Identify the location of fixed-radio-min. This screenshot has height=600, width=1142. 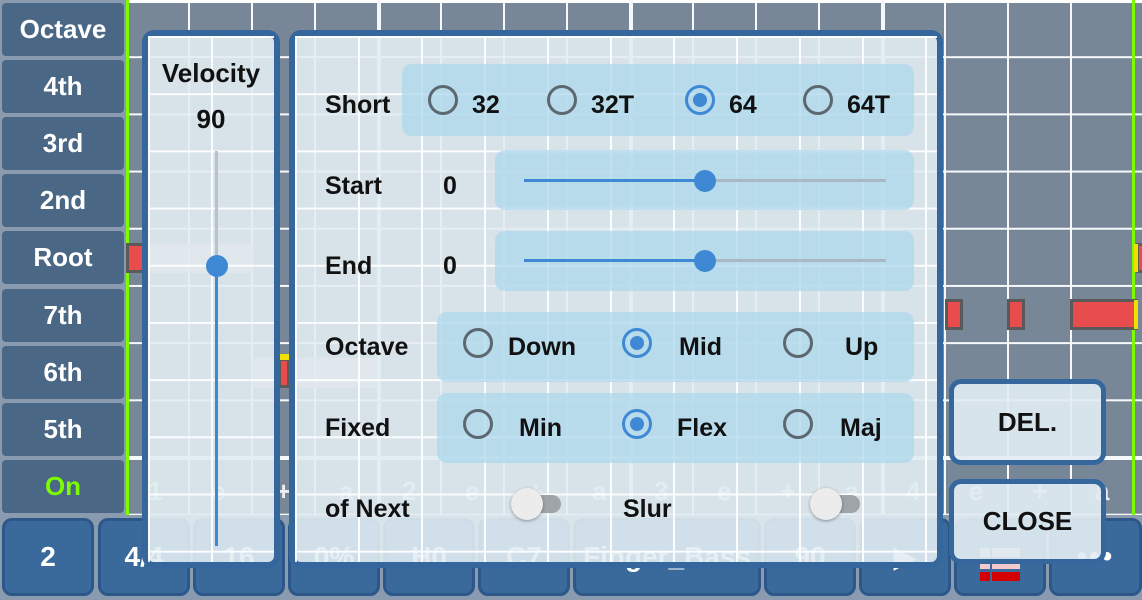
(478, 424).